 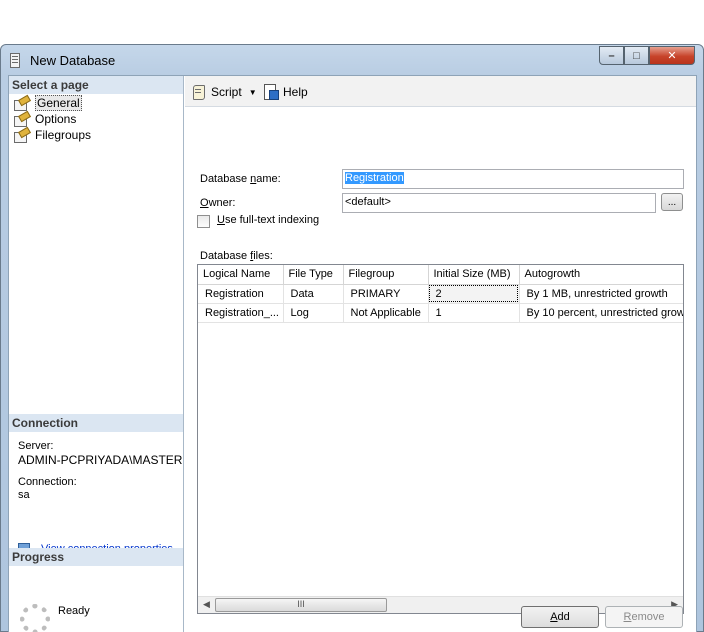 I want to click on scrollbar-thumb: III, so click(x=301, y=605).